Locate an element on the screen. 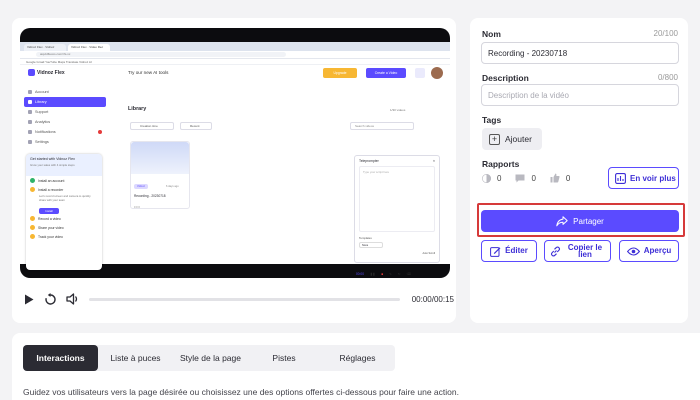  tab-bullet-list: Liste à puces is located at coordinates (135, 358).